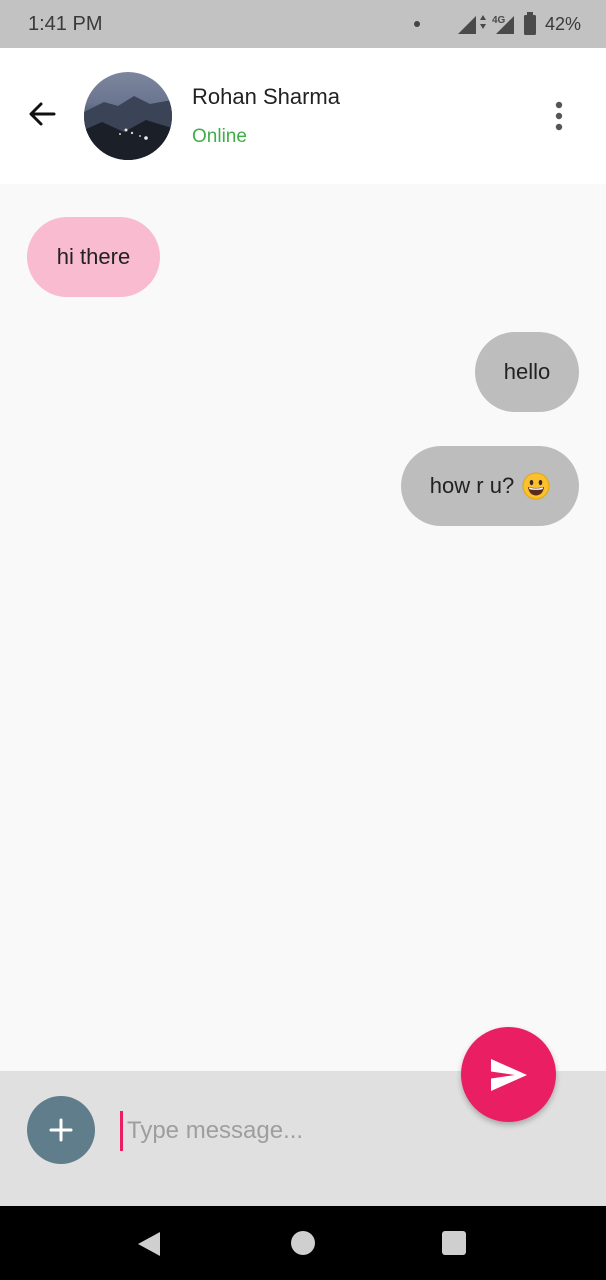 Image resolution: width=606 pixels, height=1280 pixels. I want to click on system-nav-bar, so click(303, 1243).